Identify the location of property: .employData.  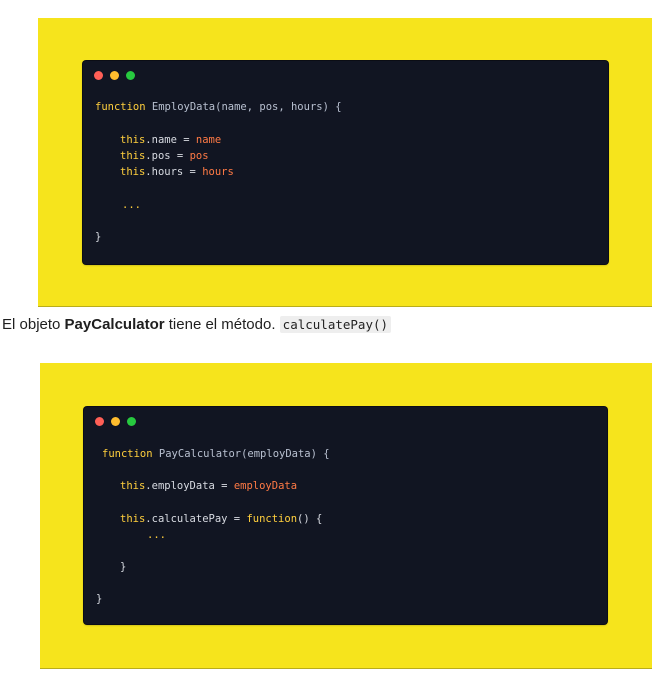
(180, 486).